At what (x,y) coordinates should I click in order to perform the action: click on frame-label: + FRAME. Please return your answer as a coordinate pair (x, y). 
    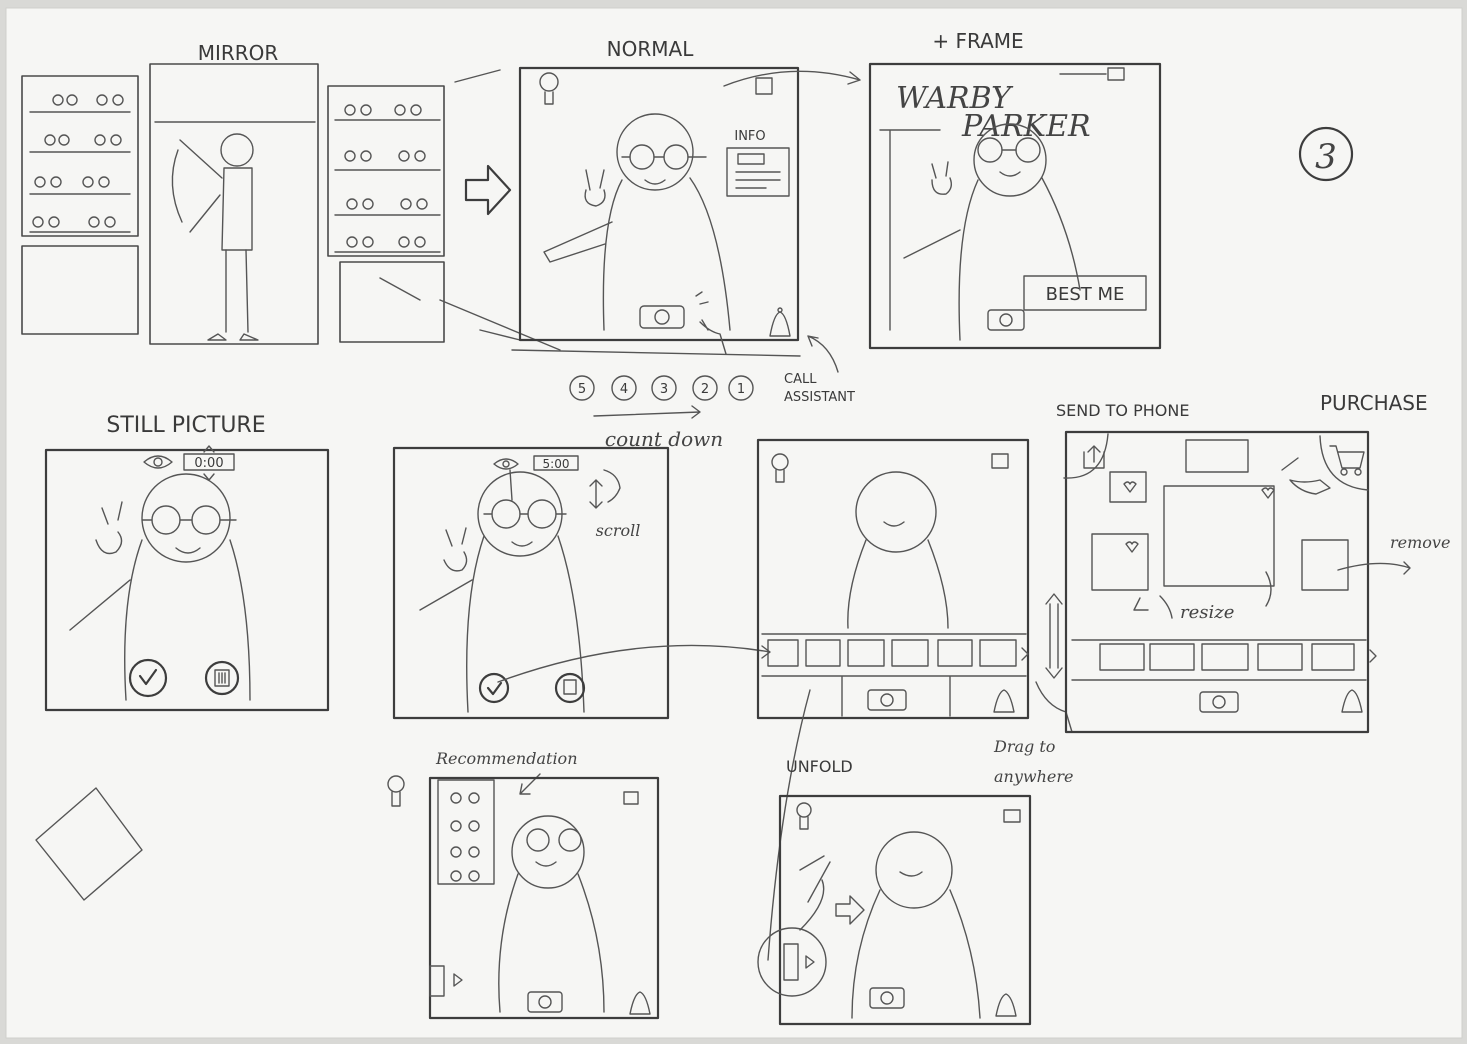
    Looking at the image, I should click on (977, 41).